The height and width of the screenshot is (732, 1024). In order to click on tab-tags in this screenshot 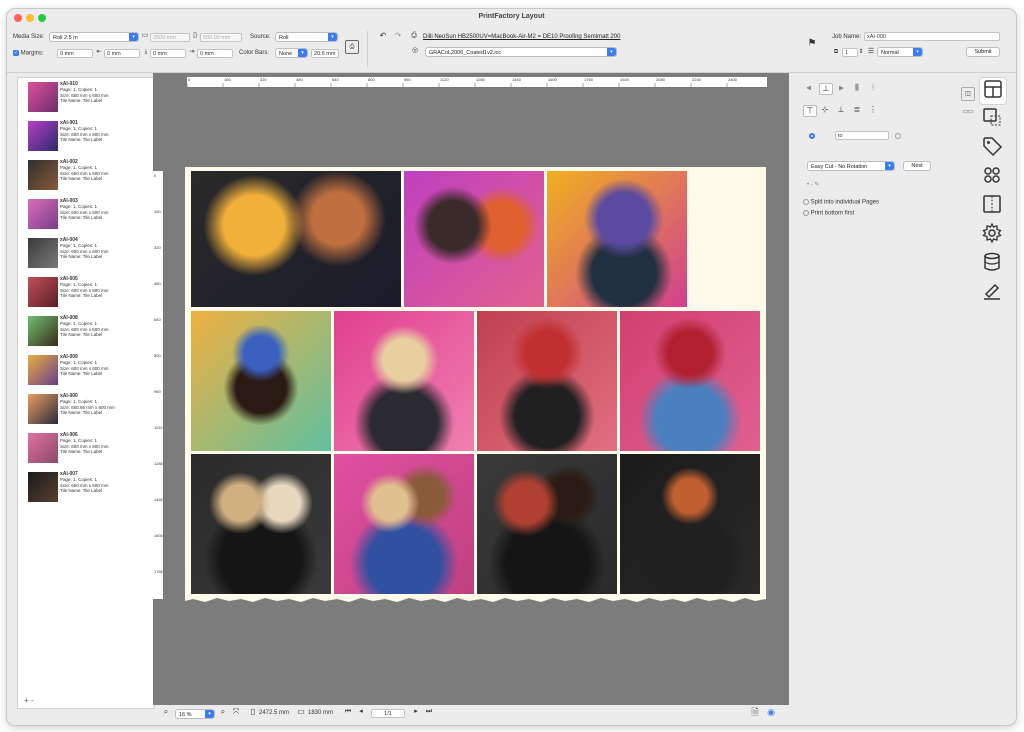, I will do `click(992, 148)`.